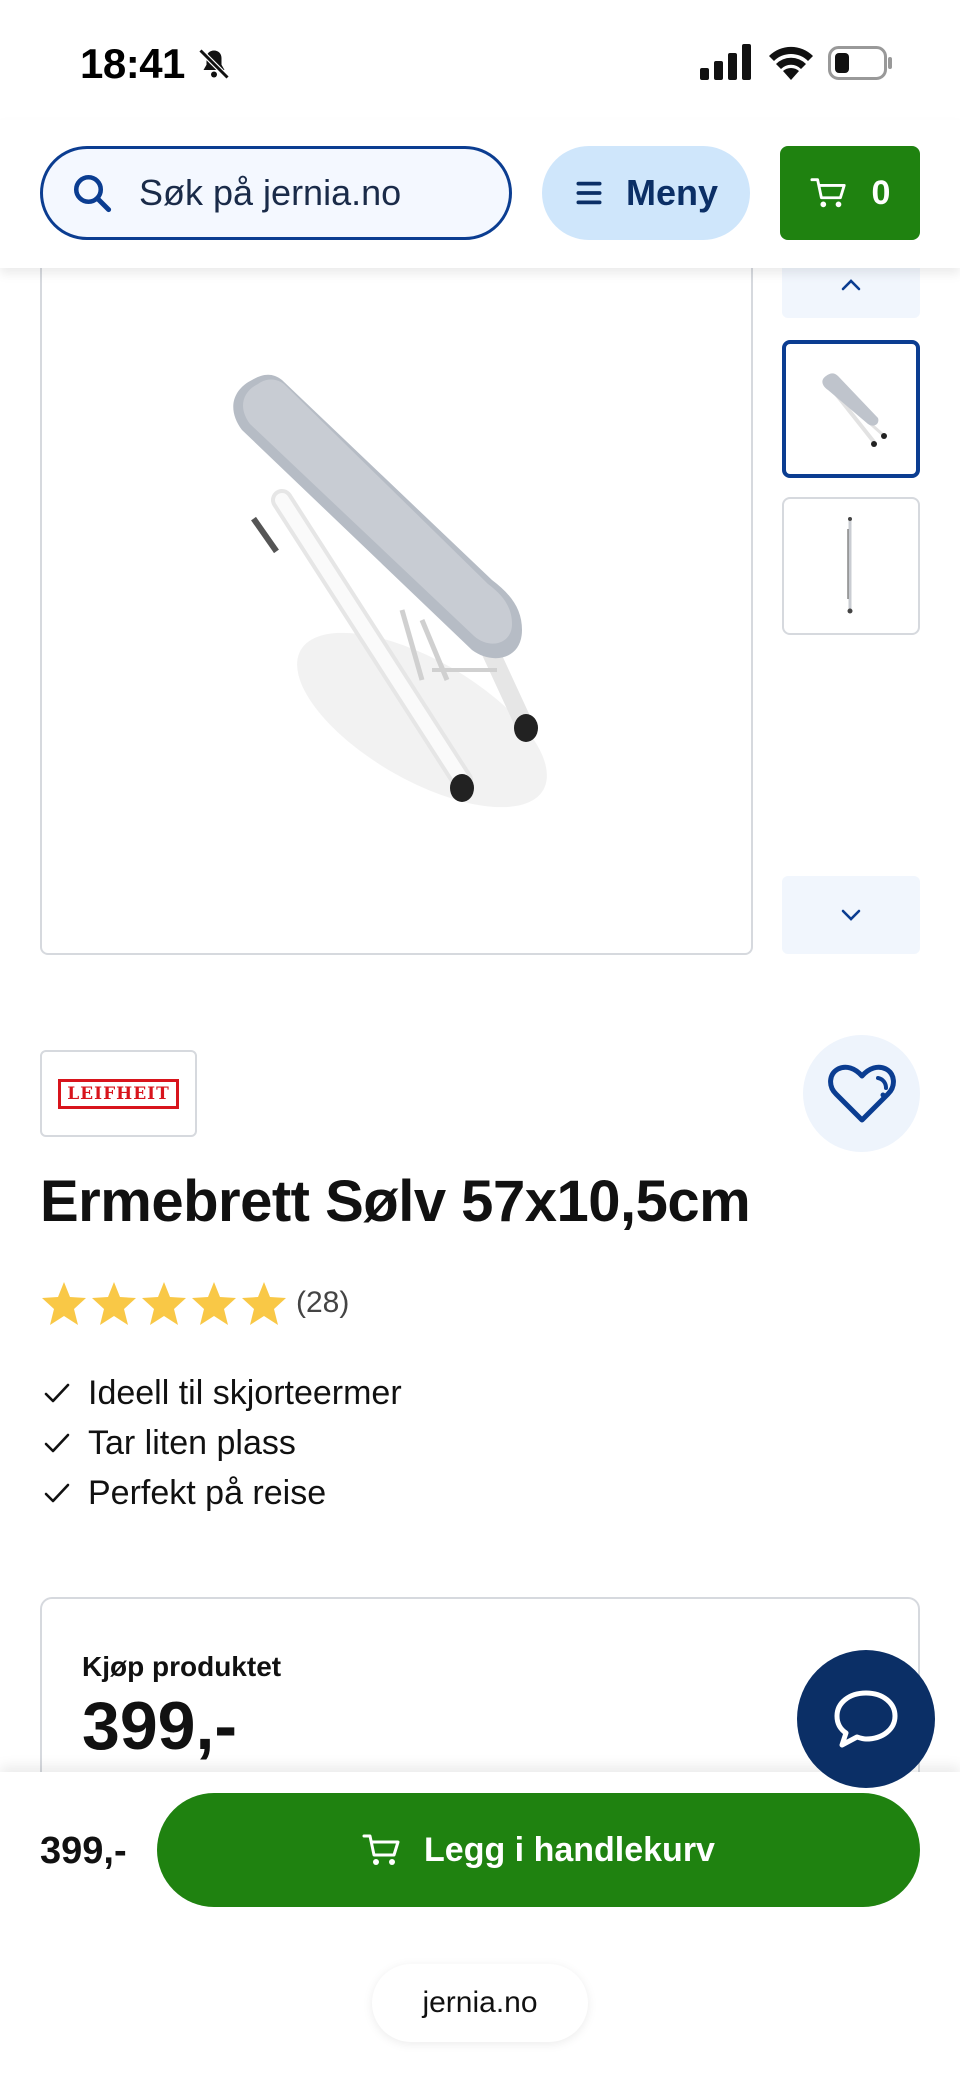 Image resolution: width=960 pixels, height=2078 pixels. What do you see at coordinates (480, 1925) in the screenshot?
I see `sticky-buy-bar: 399,- Legg i handlekurv jernia.no` at bounding box center [480, 1925].